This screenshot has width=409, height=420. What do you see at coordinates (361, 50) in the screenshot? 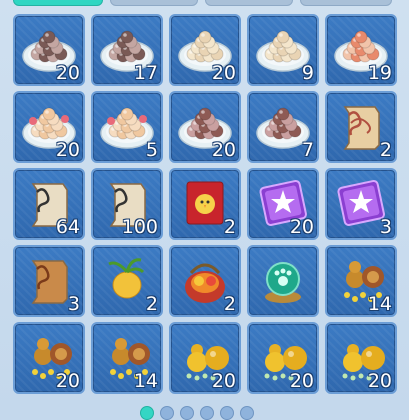
I see `inventory-slot: 19` at bounding box center [361, 50].